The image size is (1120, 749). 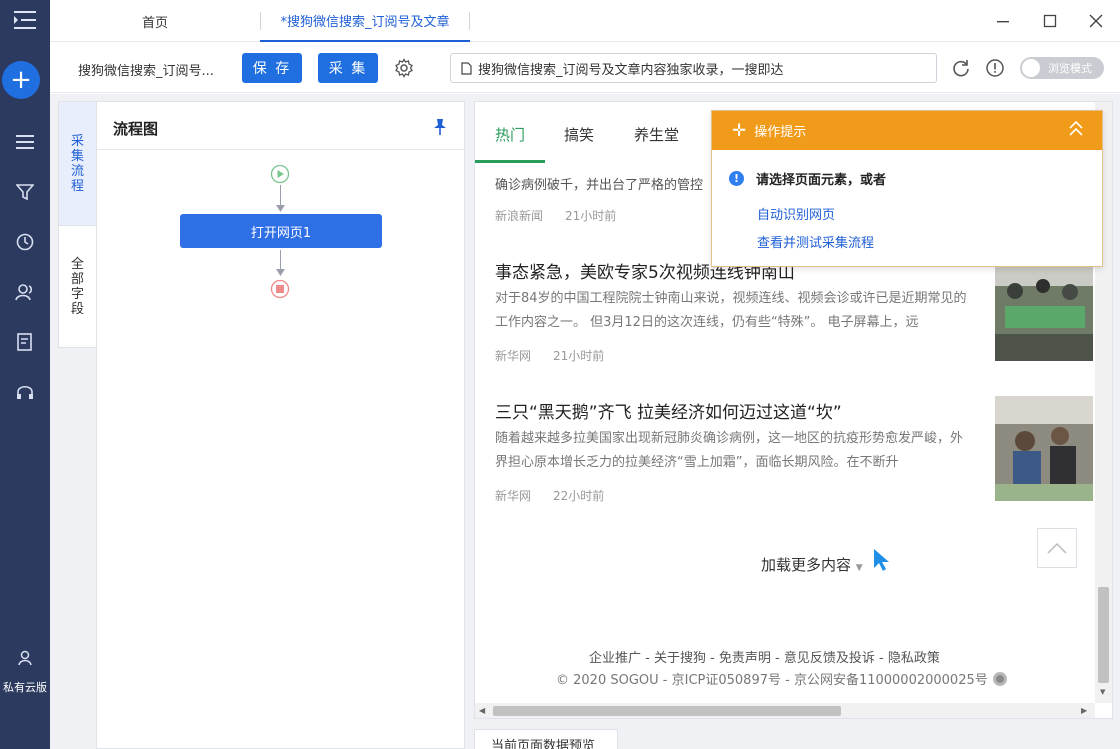 What do you see at coordinates (466, 68) in the screenshot?
I see `page-icon` at bounding box center [466, 68].